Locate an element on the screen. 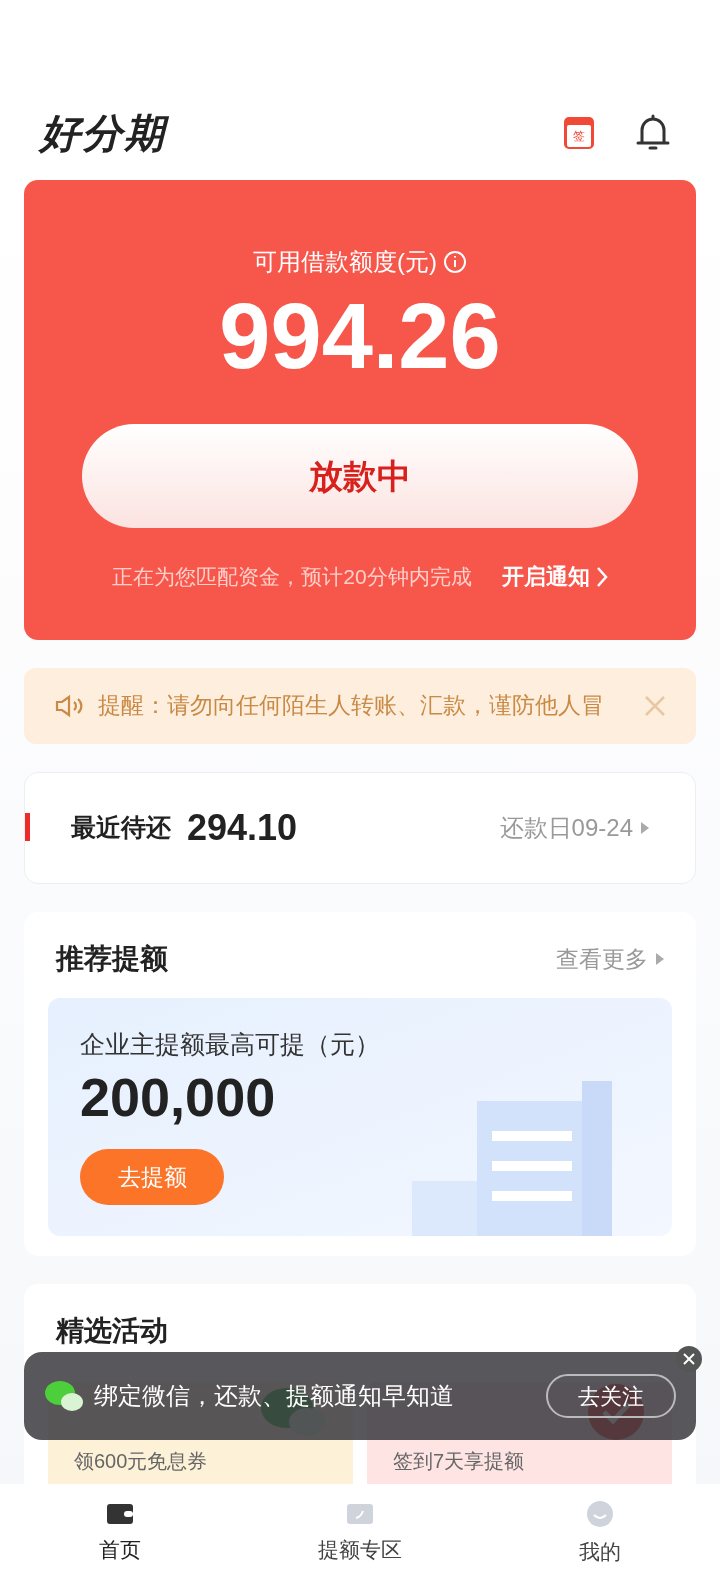  due-date: 还款日09-24 is located at coordinates (566, 828).